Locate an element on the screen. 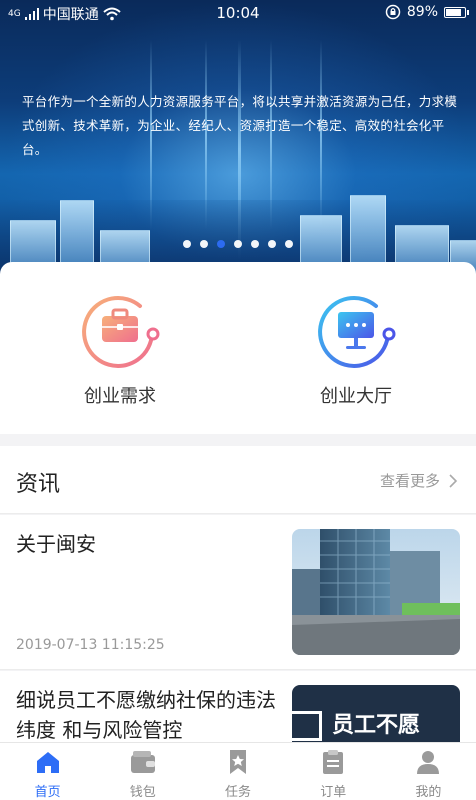 This screenshot has width=476, height=800. home-icon is located at coordinates (47, 762).